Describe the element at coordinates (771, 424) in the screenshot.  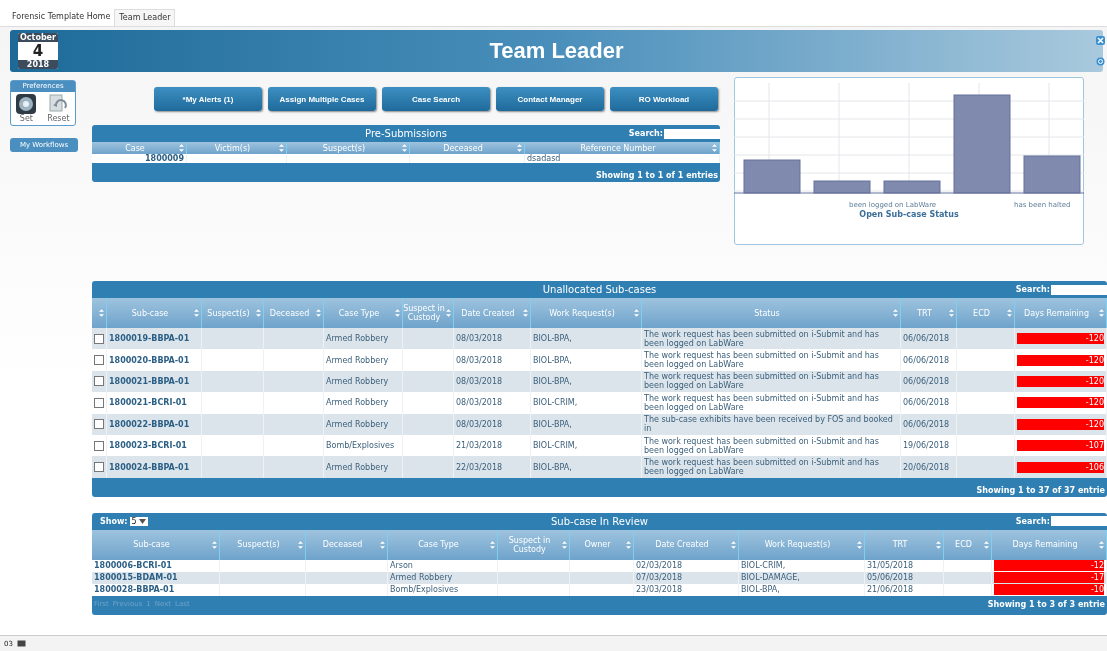
I see `table-cell: The sub-case exhibits have been received by FOS and booked in` at that location.